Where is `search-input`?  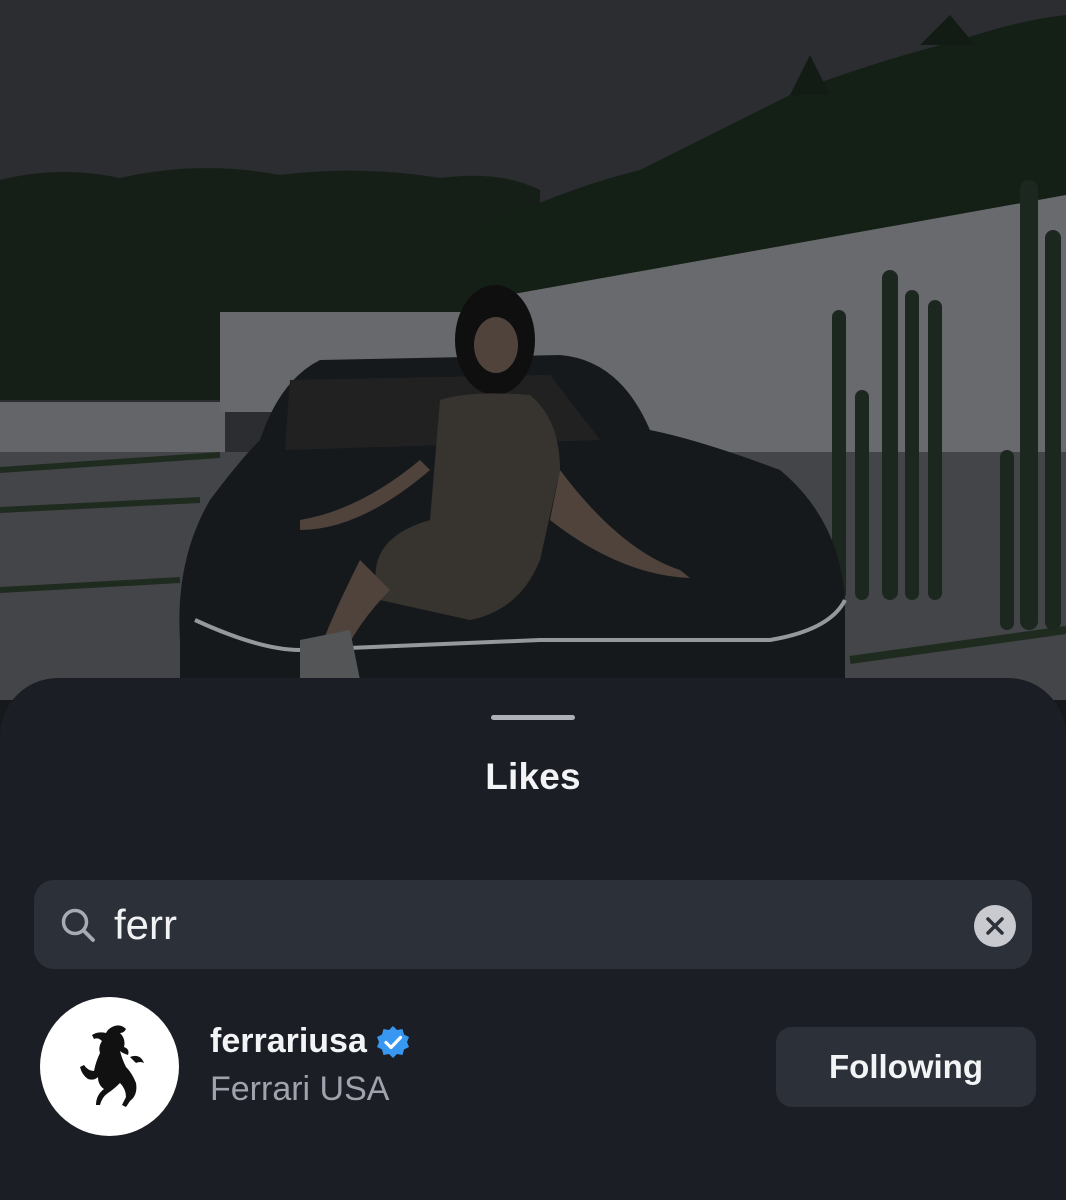 search-input is located at coordinates (534, 924).